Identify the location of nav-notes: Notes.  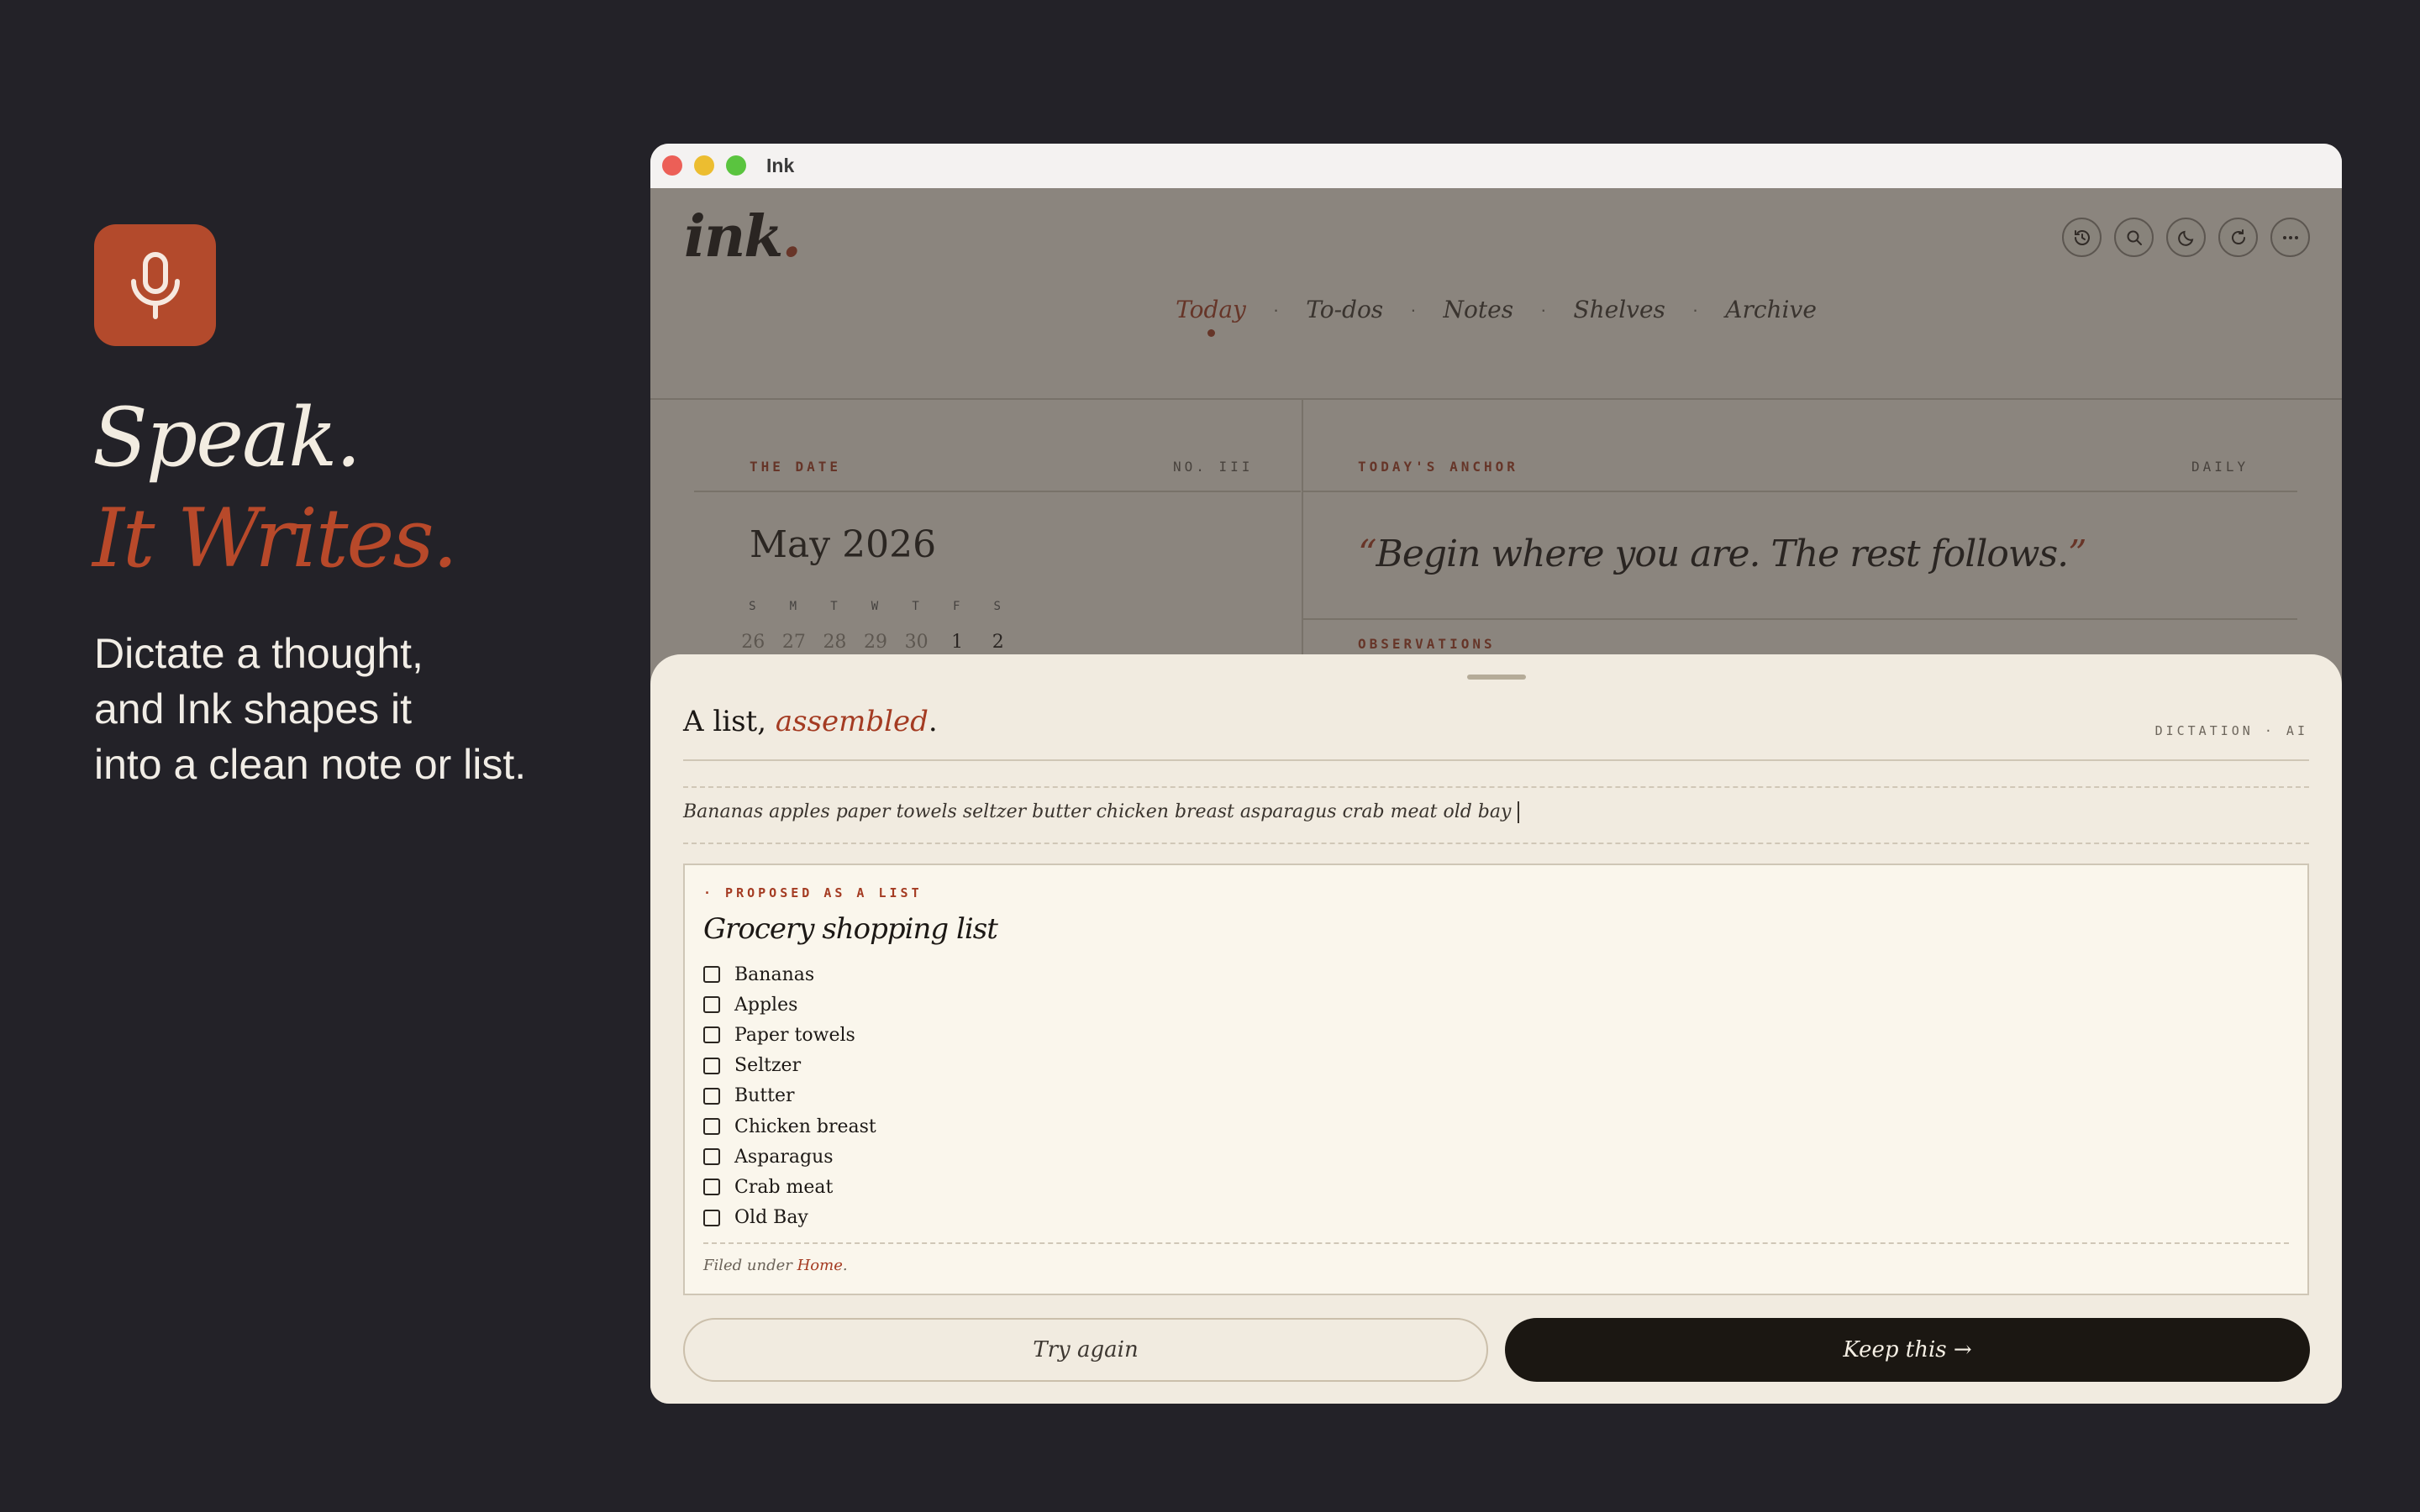
(1479, 309).